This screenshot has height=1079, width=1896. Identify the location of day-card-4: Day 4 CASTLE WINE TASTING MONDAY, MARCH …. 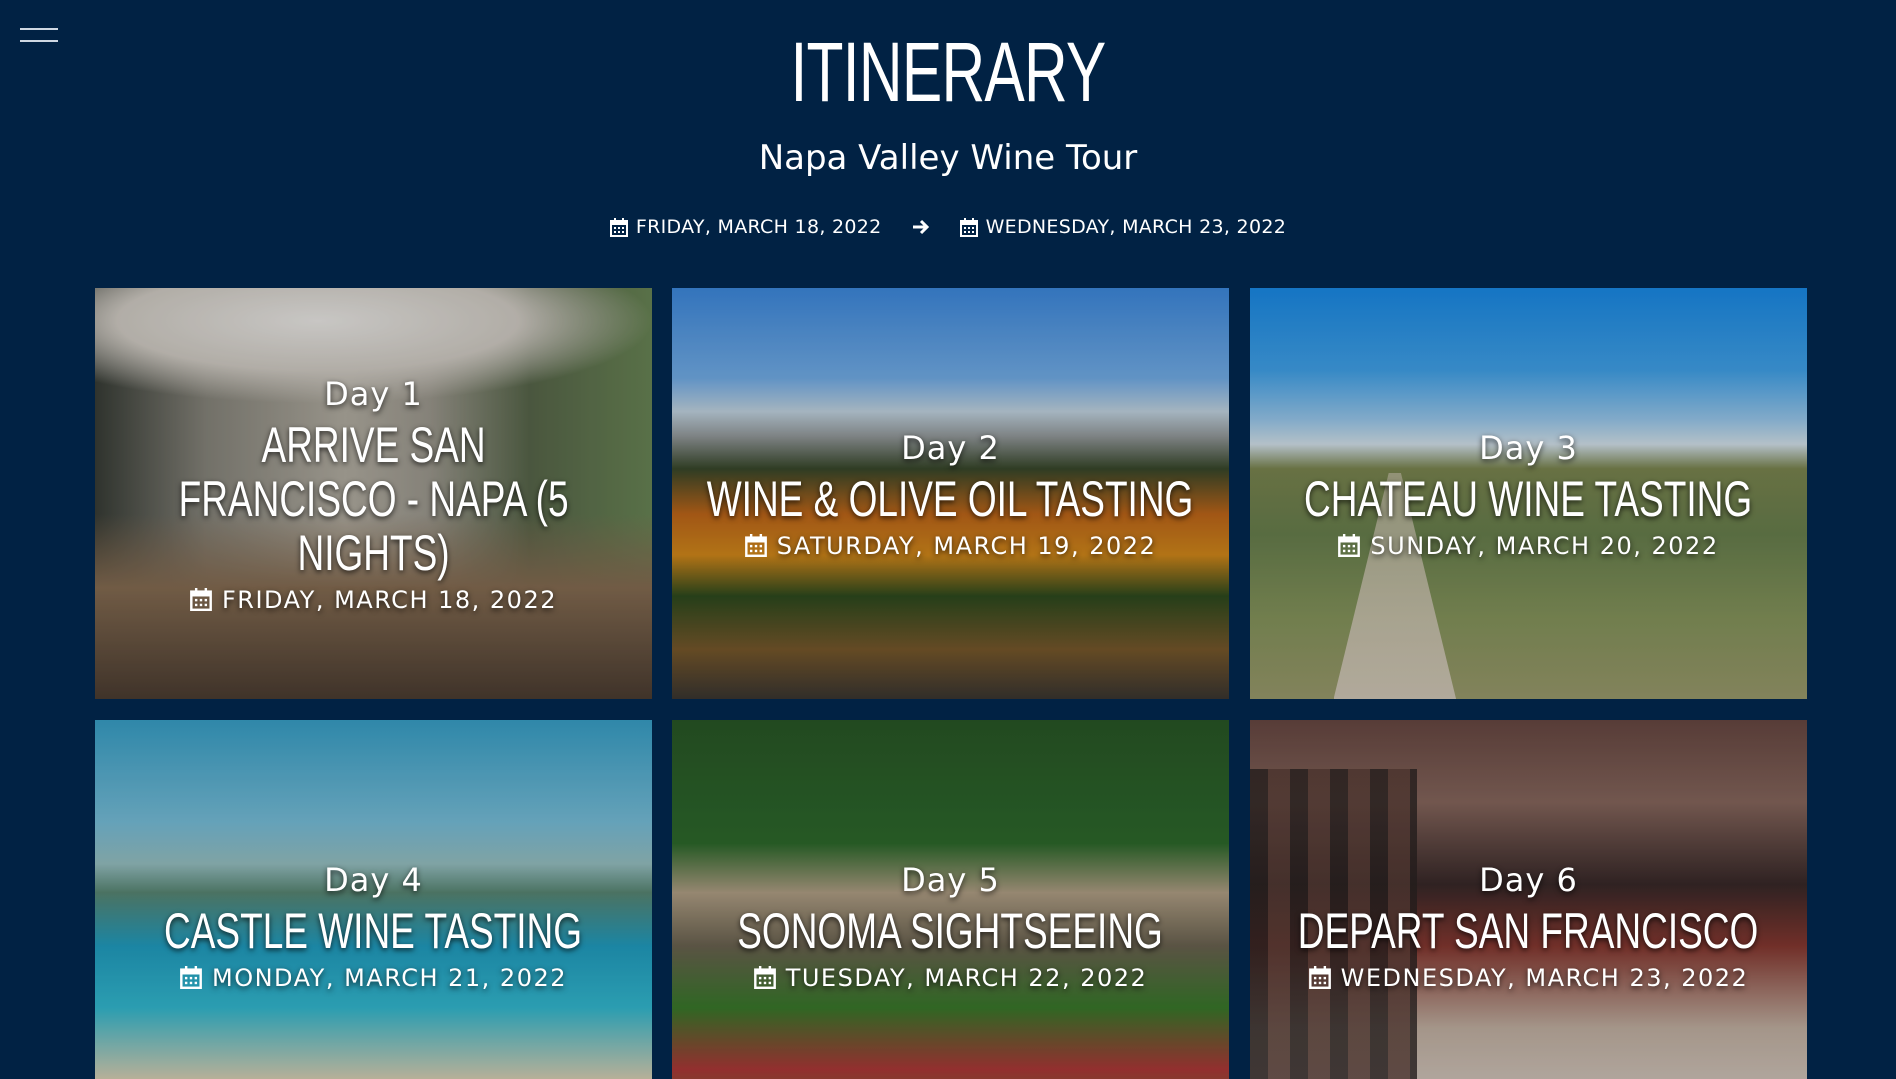
(373, 899).